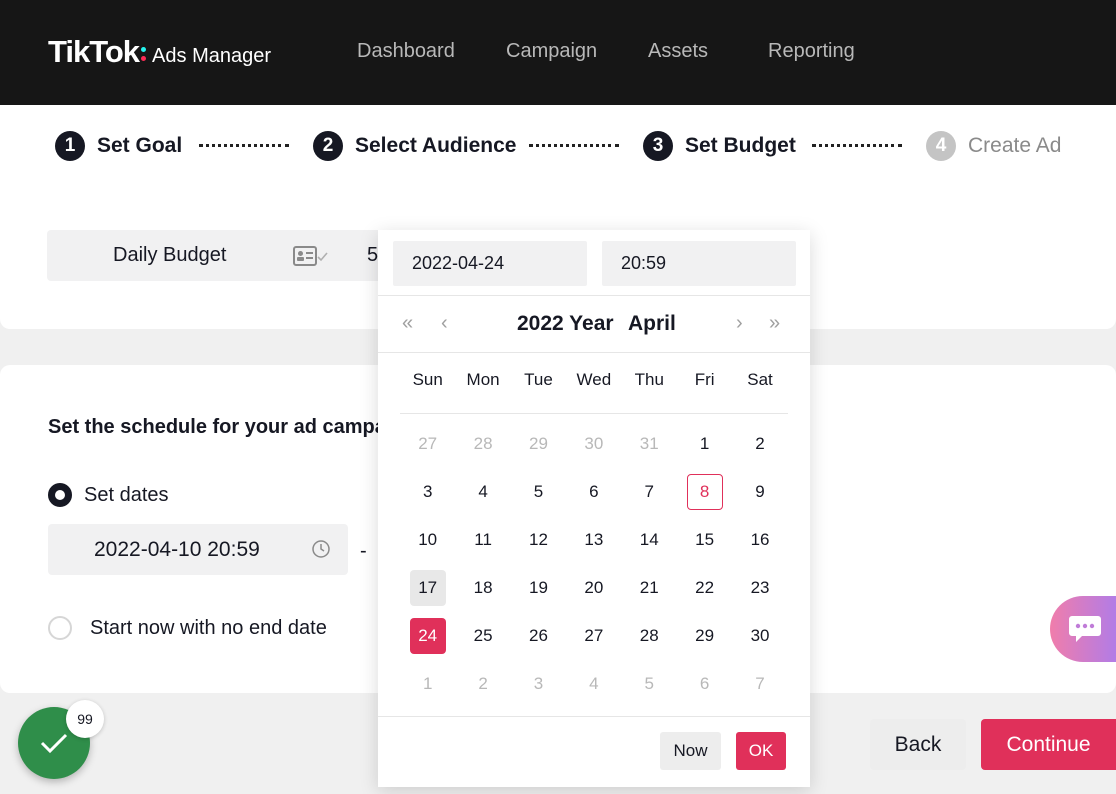  I want to click on step-set-goal: 1 Set Goal, so click(118, 146).